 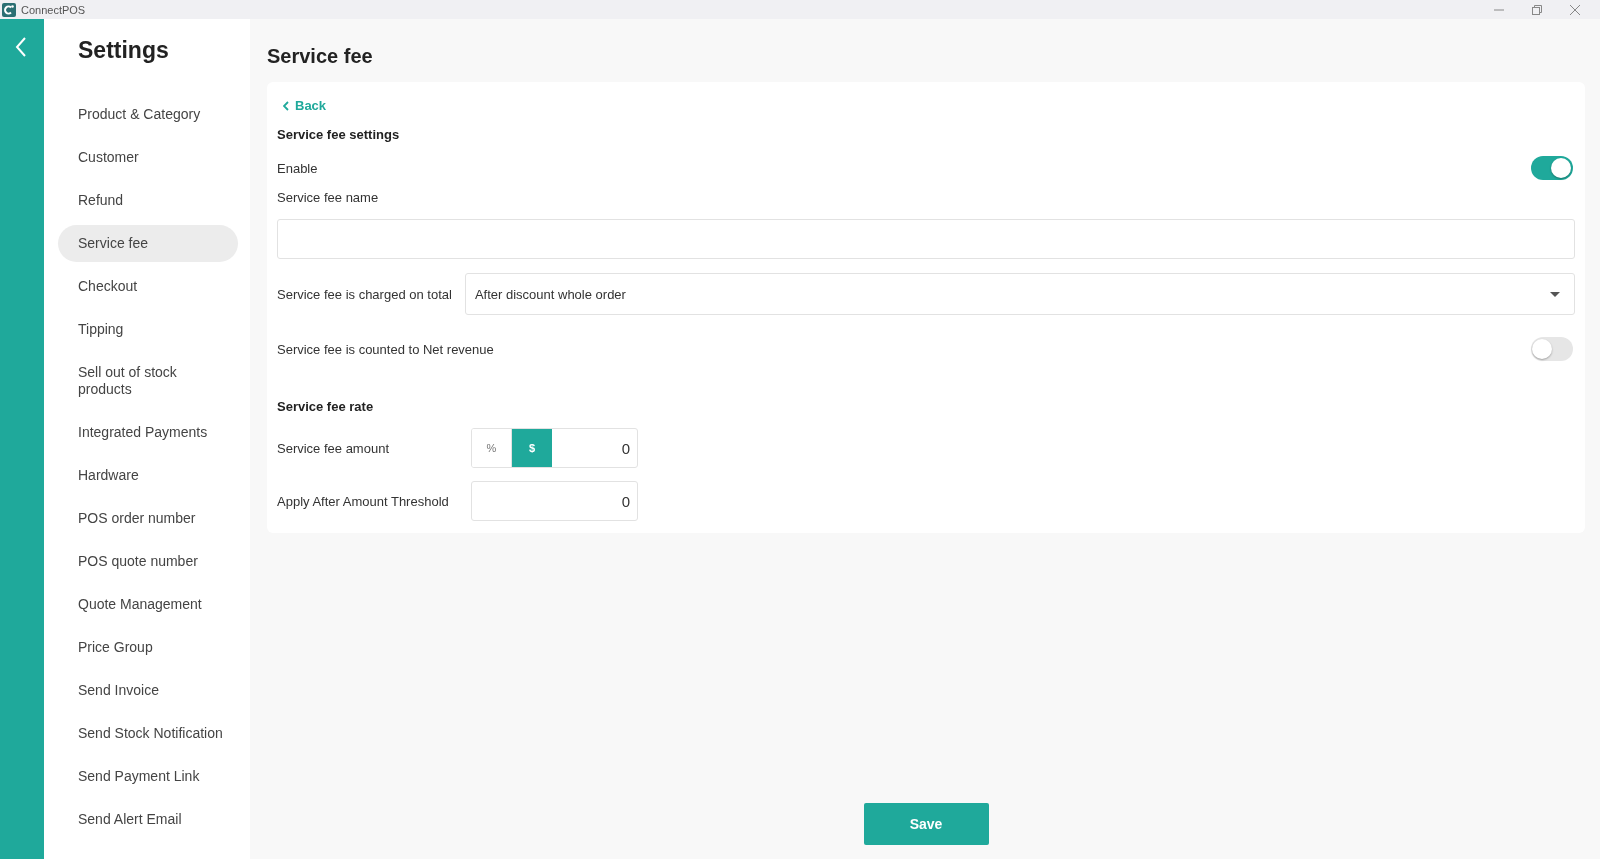 What do you see at coordinates (148, 329) in the screenshot?
I see `sidebar-item: Tipping` at bounding box center [148, 329].